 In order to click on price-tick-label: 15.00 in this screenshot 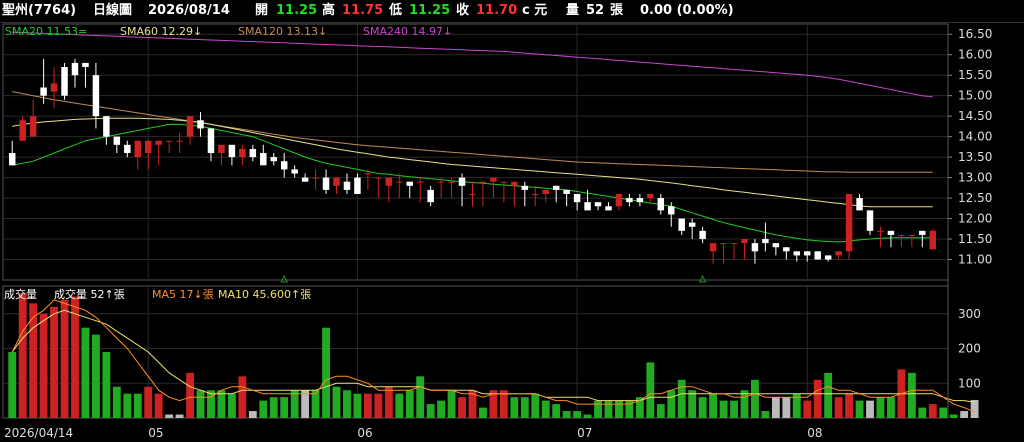, I will do `click(975, 96)`.